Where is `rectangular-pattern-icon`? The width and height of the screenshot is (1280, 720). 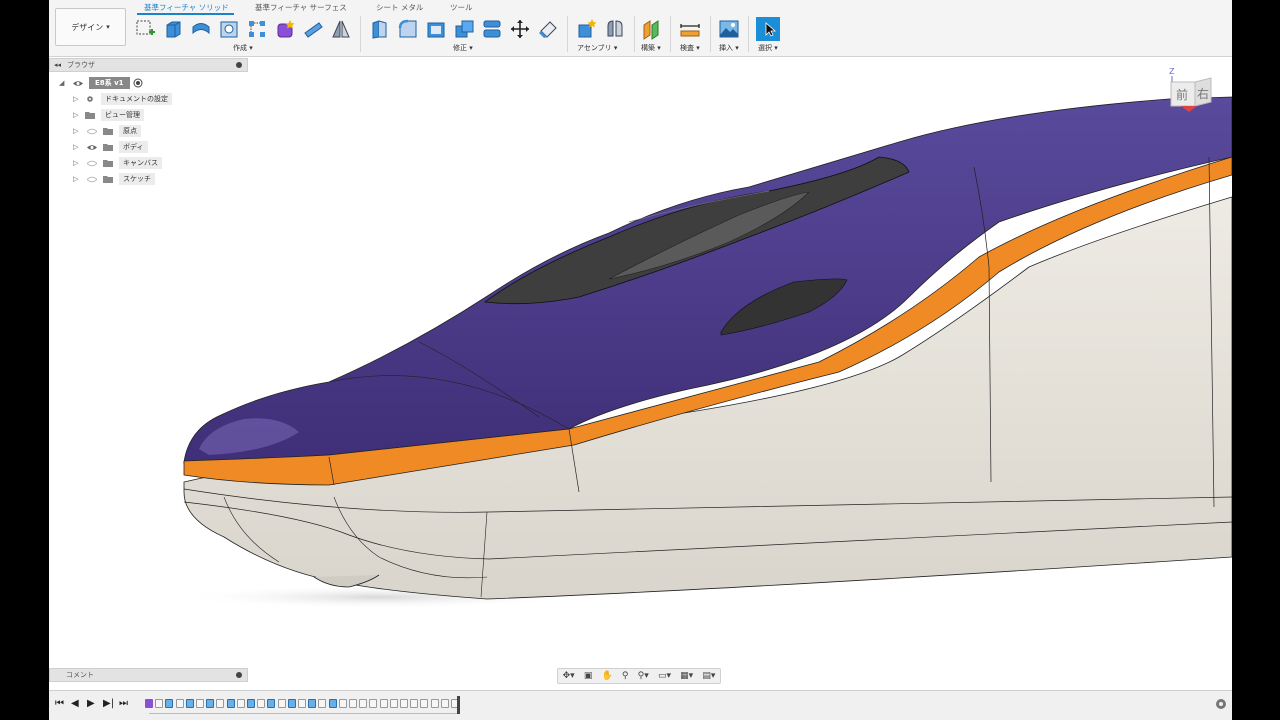 rectangular-pattern-icon is located at coordinates (257, 29).